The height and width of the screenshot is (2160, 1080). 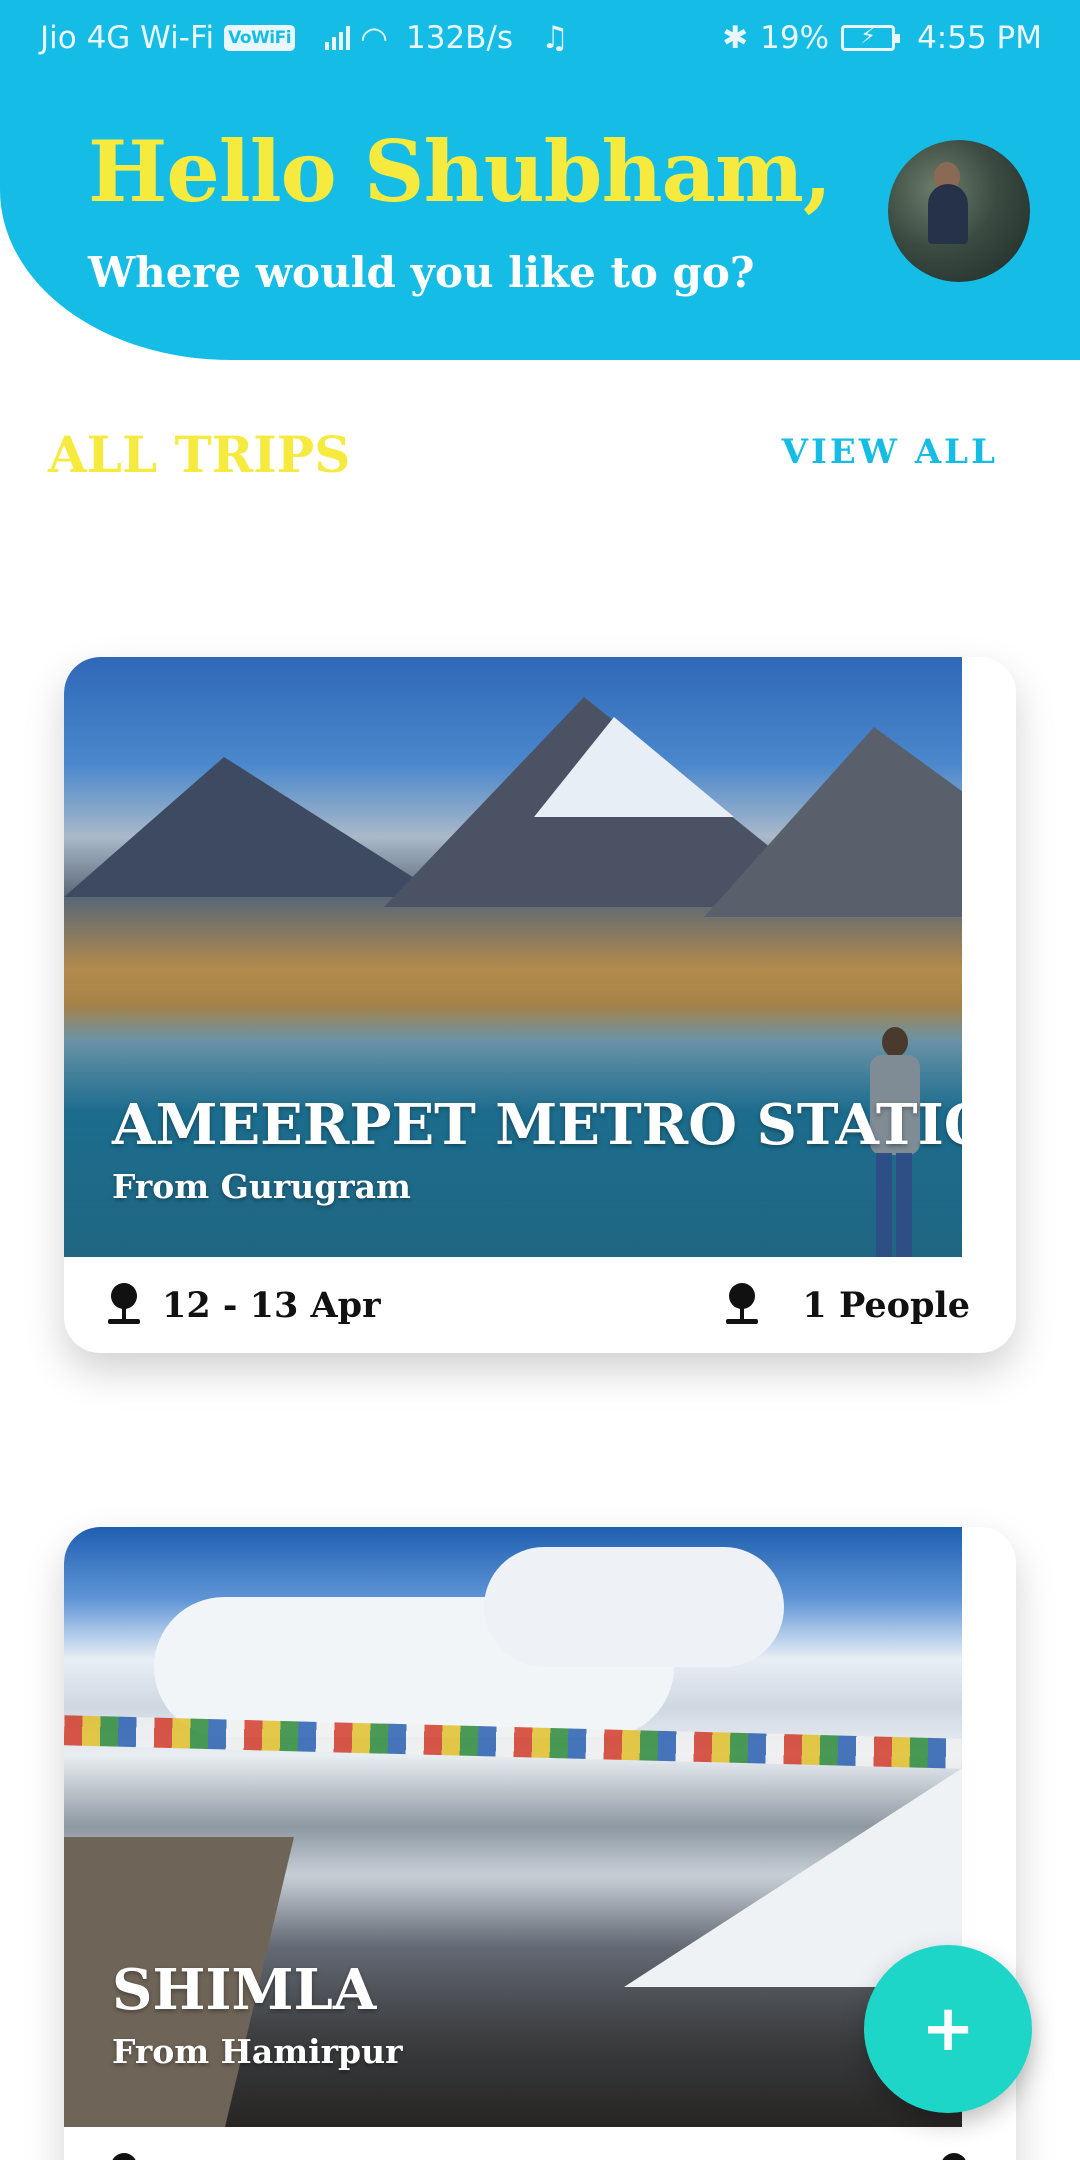 I want to click on avatar, so click(x=959, y=211).